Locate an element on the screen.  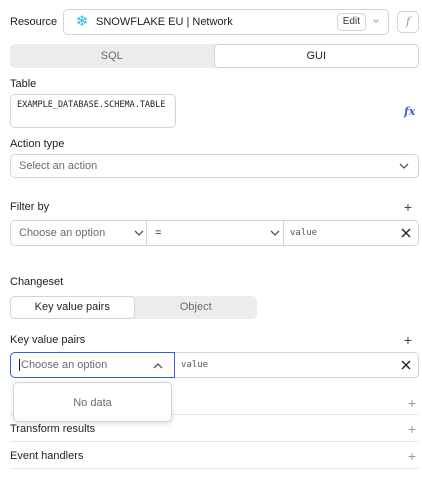
kv-key-select: Choose an option is located at coordinates (92, 365).